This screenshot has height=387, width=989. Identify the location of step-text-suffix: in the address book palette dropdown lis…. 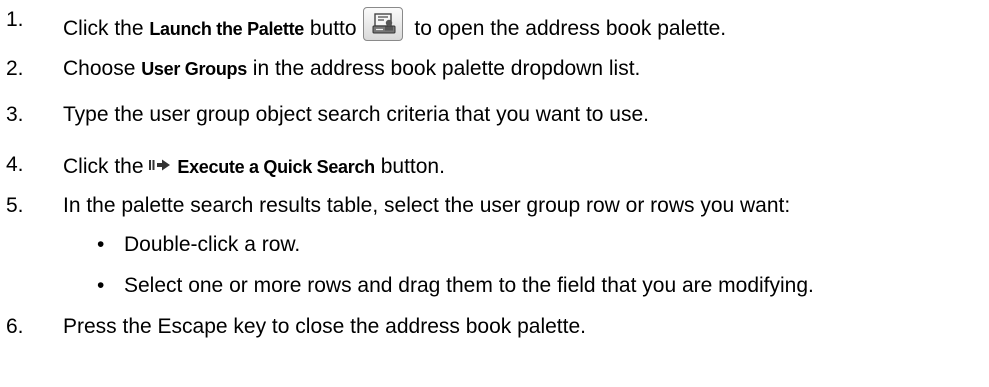
(443, 68).